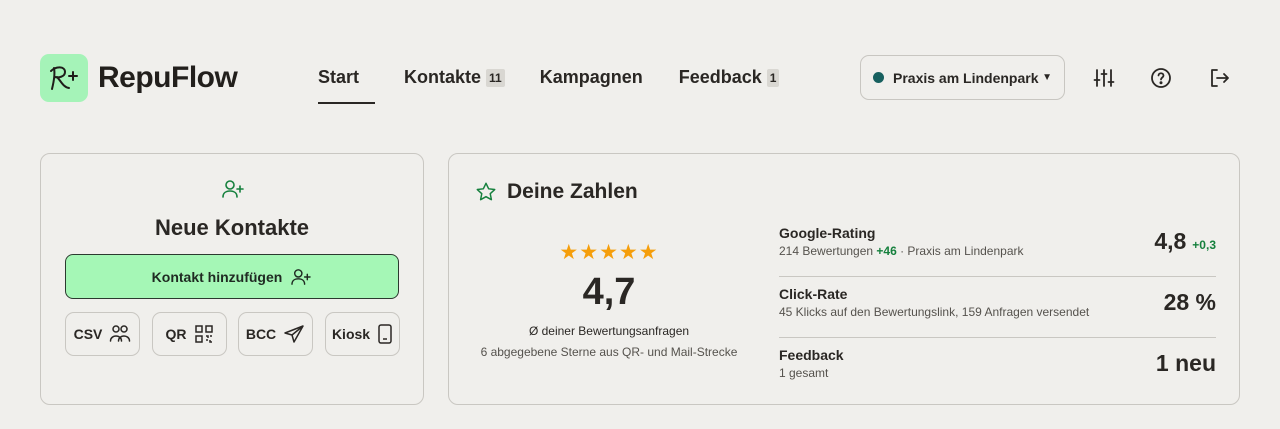 This screenshot has height=429, width=1280. Describe the element at coordinates (168, 77) in the screenshot. I see `app-name: RepuFlow` at that location.